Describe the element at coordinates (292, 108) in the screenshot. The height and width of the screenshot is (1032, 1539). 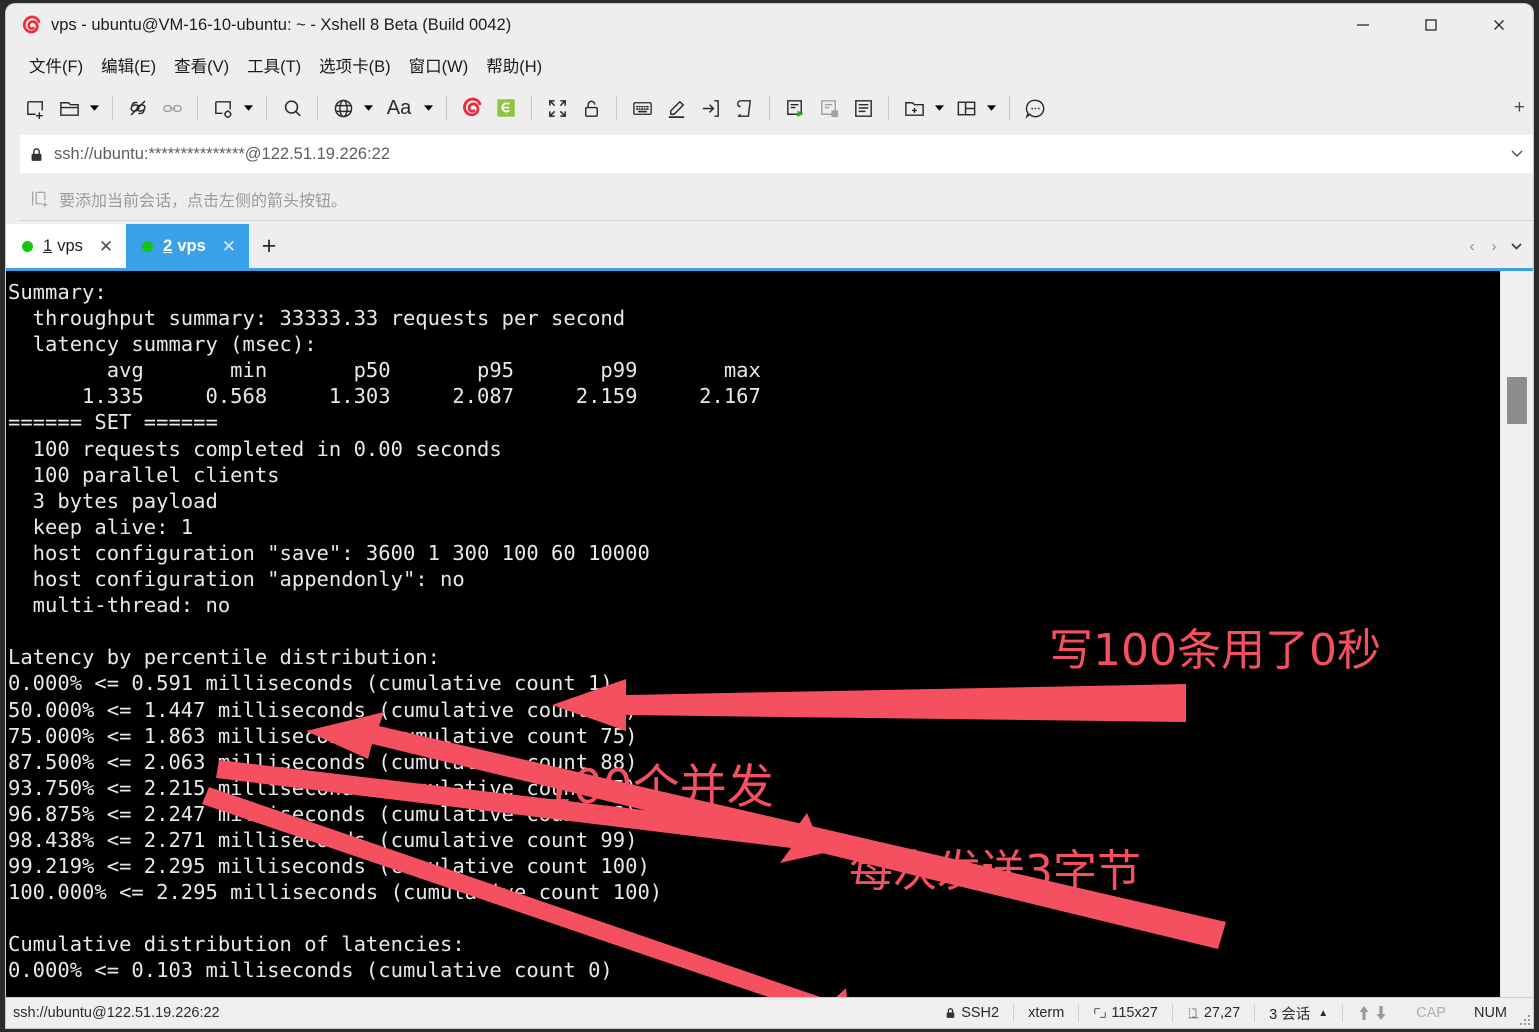
I see `find-icon` at that location.